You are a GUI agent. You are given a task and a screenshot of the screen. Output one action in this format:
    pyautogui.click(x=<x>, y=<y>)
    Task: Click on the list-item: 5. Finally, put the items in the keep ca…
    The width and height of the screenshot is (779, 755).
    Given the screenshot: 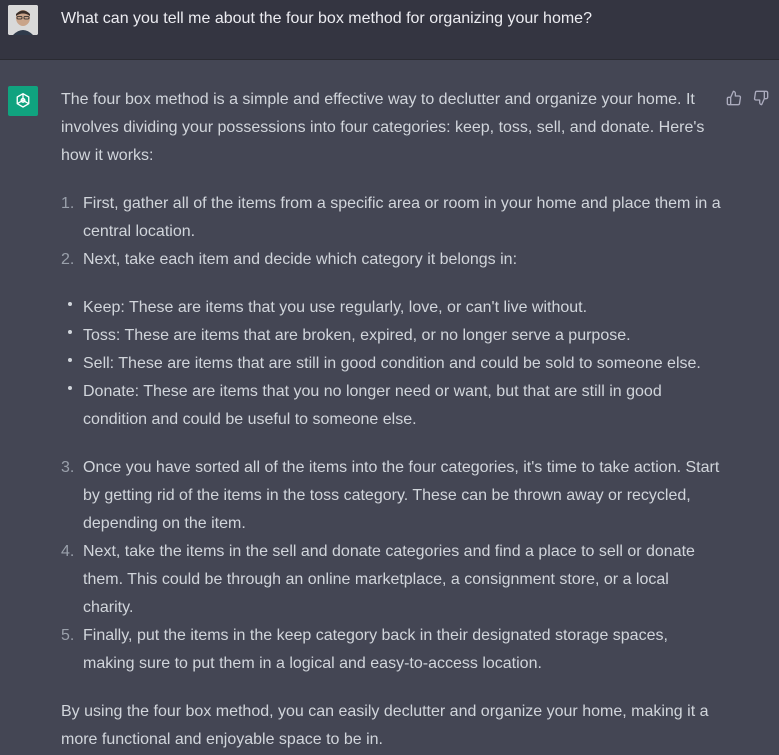 What is the action you would take?
    pyautogui.click(x=391, y=650)
    